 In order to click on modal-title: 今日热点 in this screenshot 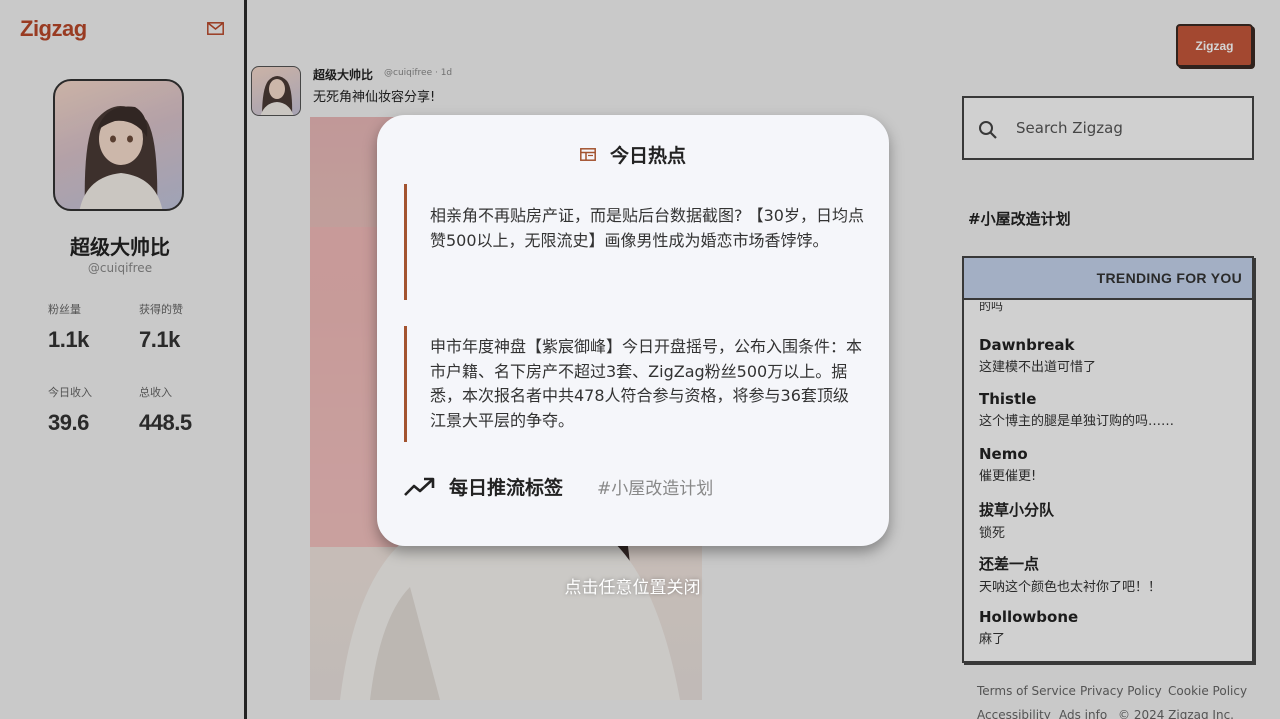, I will do `click(647, 156)`.